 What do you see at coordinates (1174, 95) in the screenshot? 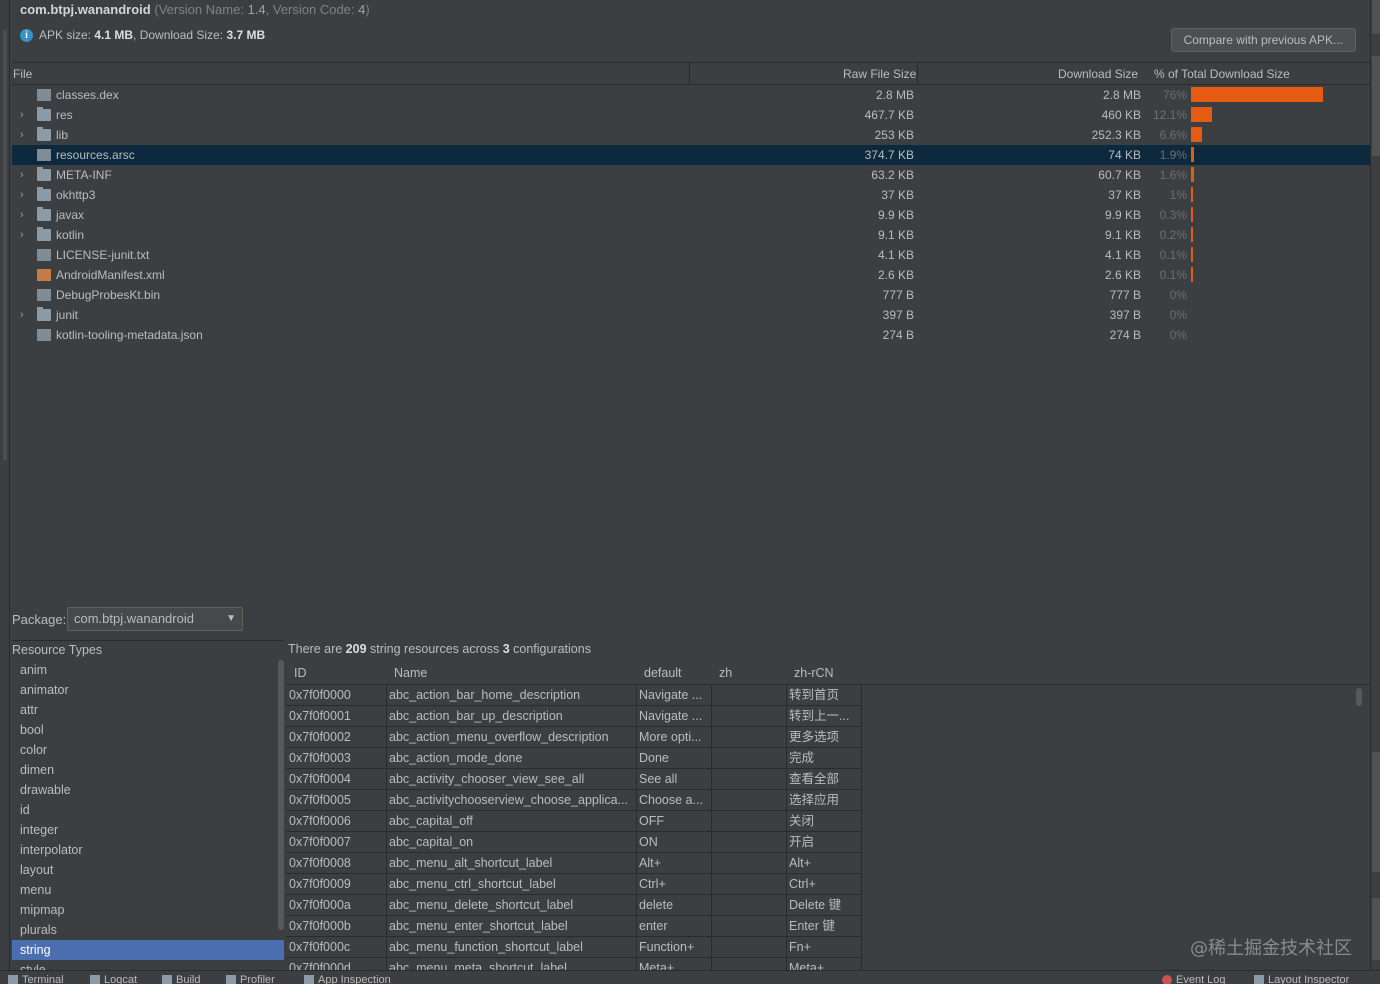
I see `download-percent: 76%` at bounding box center [1174, 95].